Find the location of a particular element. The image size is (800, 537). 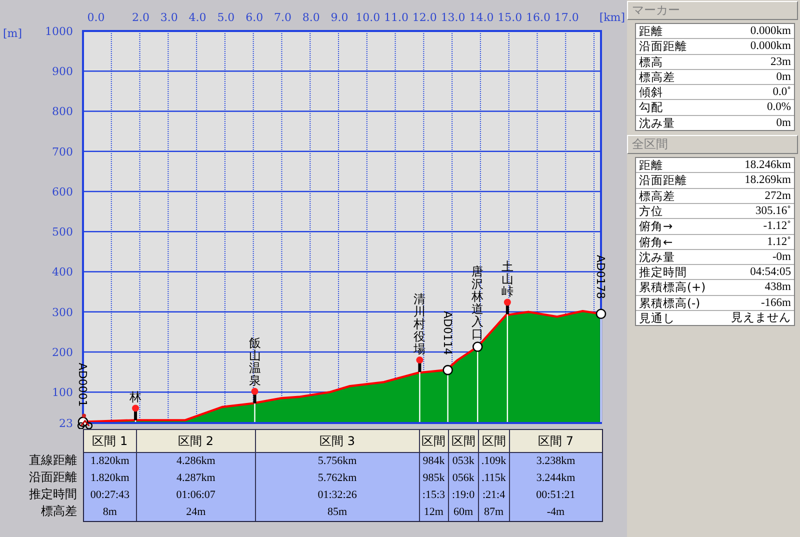

panel-header: 全区間 is located at coordinates (712, 144).